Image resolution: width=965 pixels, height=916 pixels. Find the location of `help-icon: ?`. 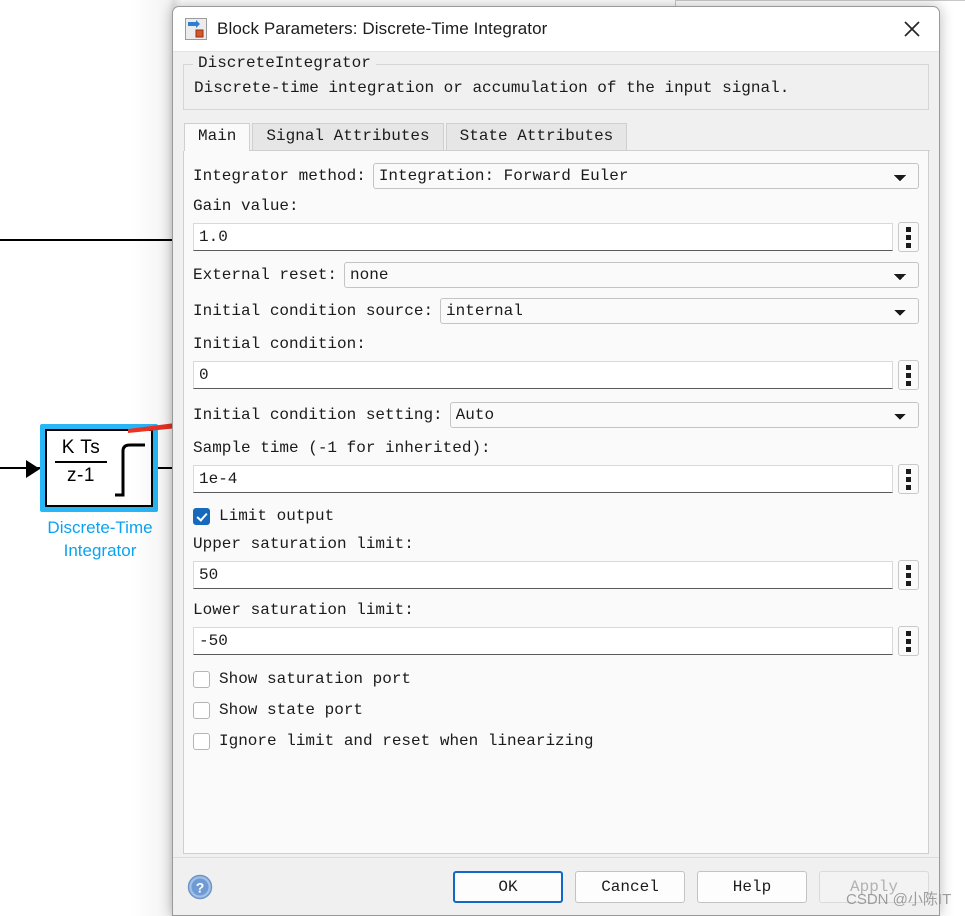

help-icon: ? is located at coordinates (200, 887).